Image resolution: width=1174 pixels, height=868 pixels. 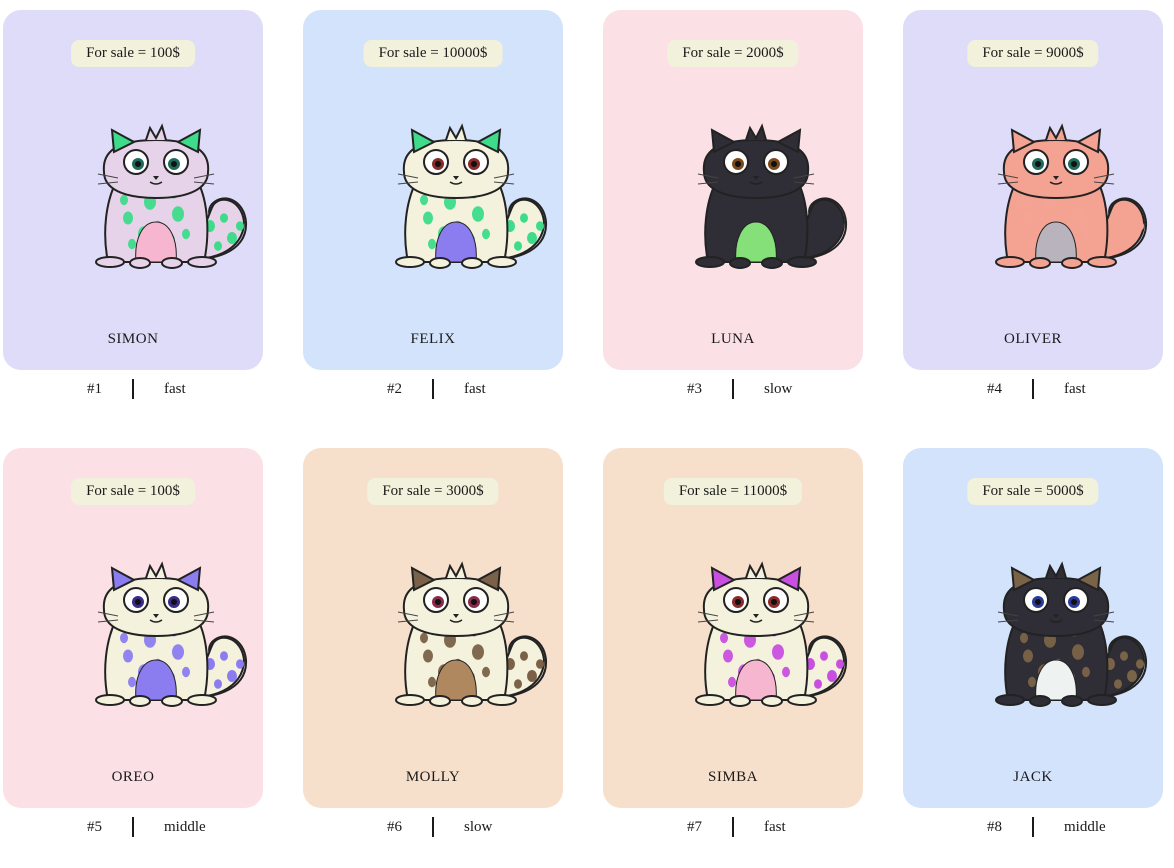 I want to click on cat-cell: For sale = 11000$ SIMBA #7 fast, so click(x=733, y=658).